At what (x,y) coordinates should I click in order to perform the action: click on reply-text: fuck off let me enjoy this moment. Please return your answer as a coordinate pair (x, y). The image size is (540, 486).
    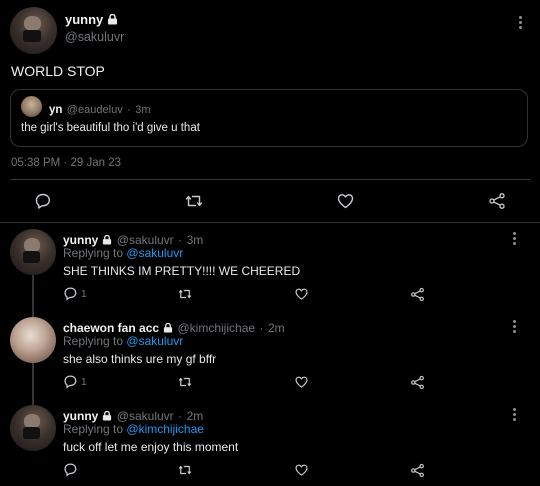
    Looking at the image, I should click on (151, 447).